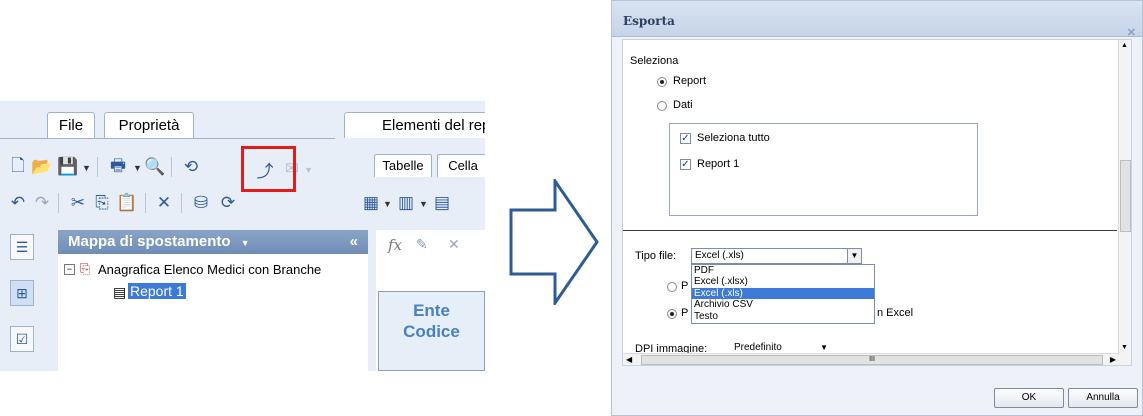 Image resolution: width=1143 pixels, height=416 pixels. Describe the element at coordinates (662, 106) in the screenshot. I see `radio-data` at that location.